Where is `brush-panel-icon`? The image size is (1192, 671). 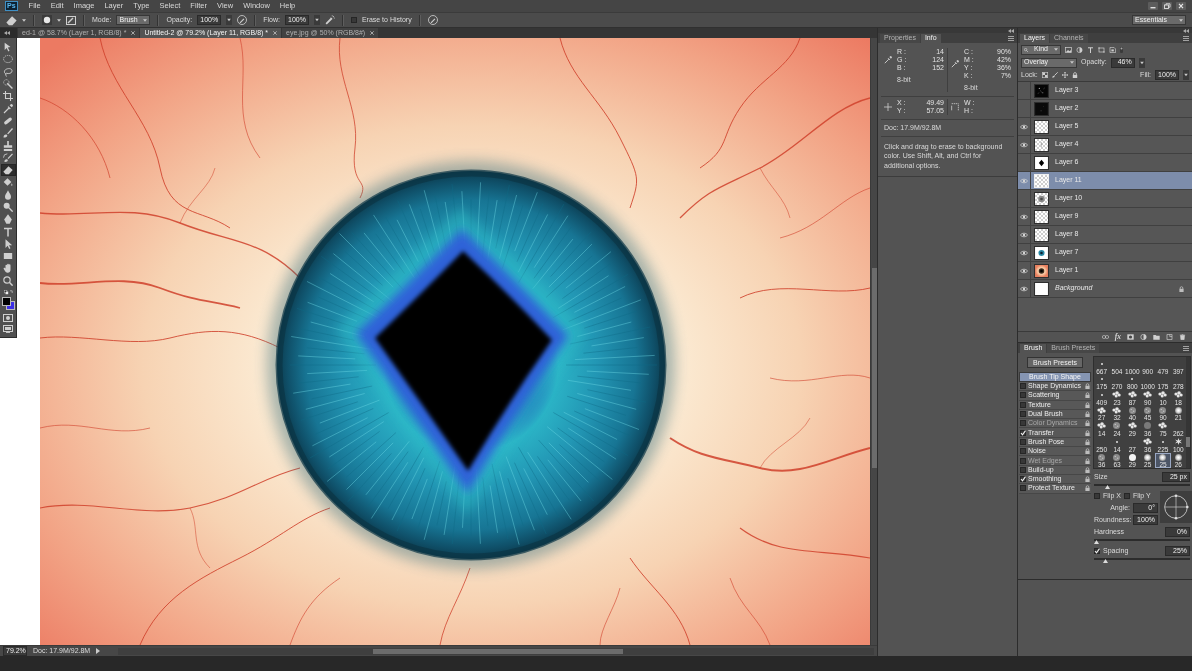 brush-panel-icon is located at coordinates (71, 20).